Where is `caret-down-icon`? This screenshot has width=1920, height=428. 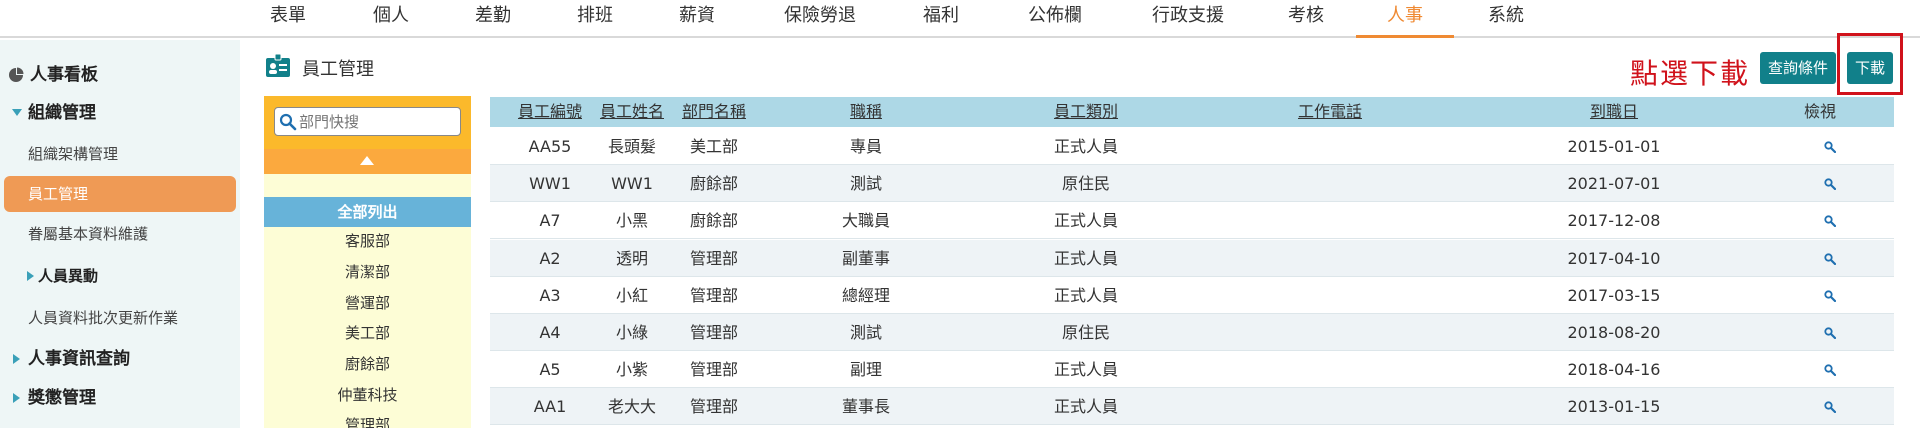 caret-down-icon is located at coordinates (17, 112).